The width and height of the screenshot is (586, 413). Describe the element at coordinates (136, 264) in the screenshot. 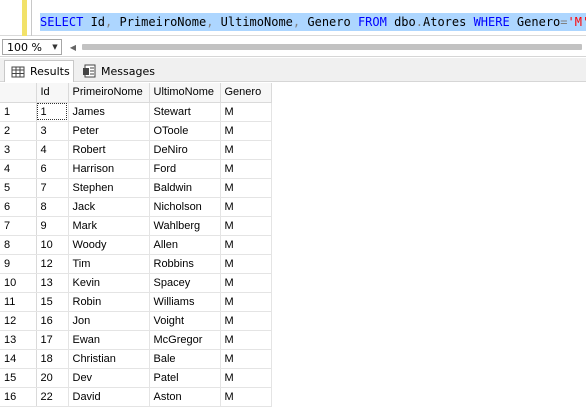

I see `table-row: 9 12 Tim Robbins M` at that location.